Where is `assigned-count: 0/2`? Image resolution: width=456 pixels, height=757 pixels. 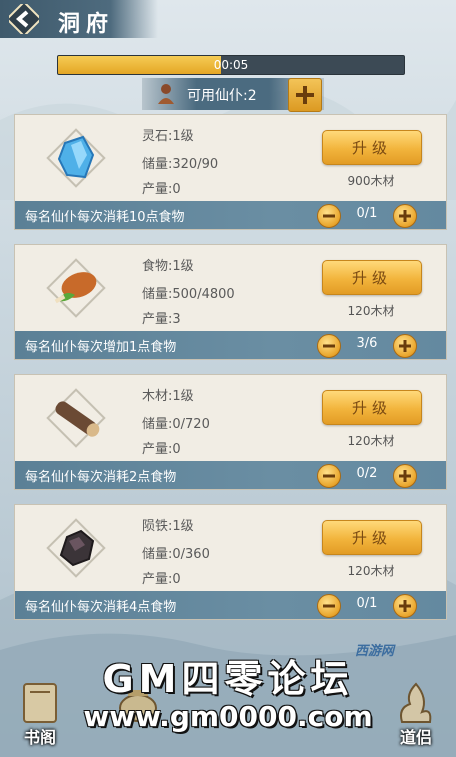
assigned-count: 0/2 is located at coordinates (367, 473).